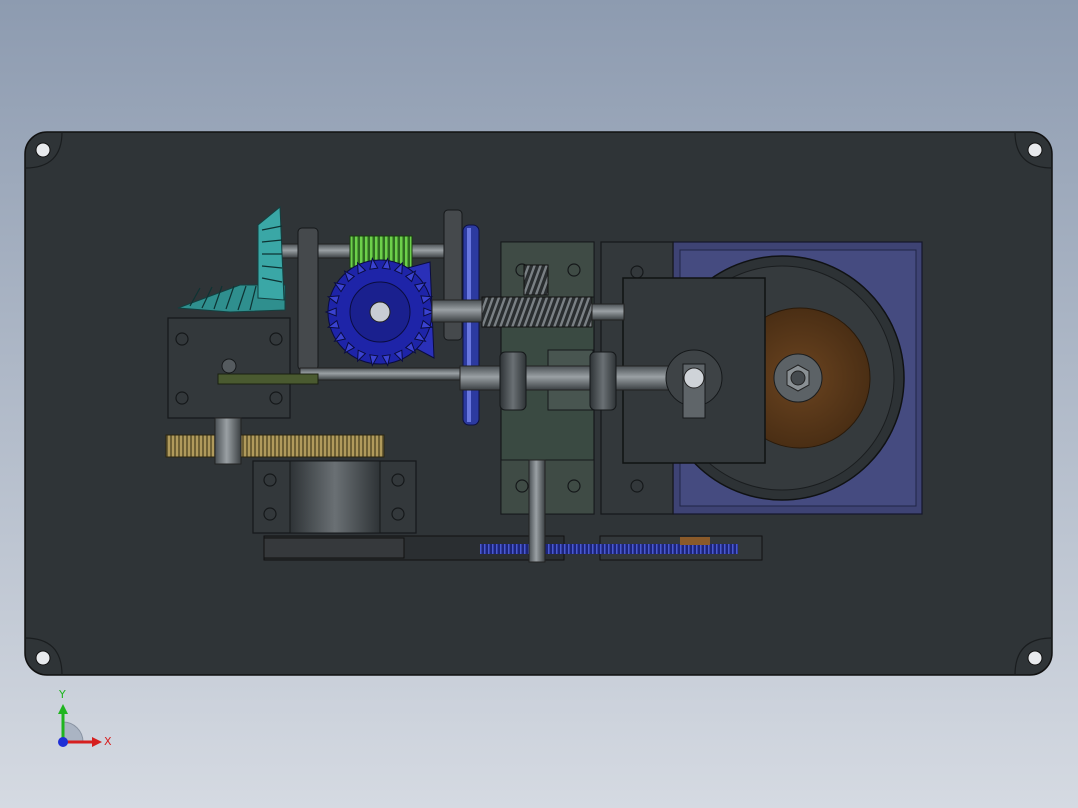 This screenshot has height=808, width=1078. Describe the element at coordinates (43, 658) in the screenshot. I see `mount-hole-bottom-left` at that location.